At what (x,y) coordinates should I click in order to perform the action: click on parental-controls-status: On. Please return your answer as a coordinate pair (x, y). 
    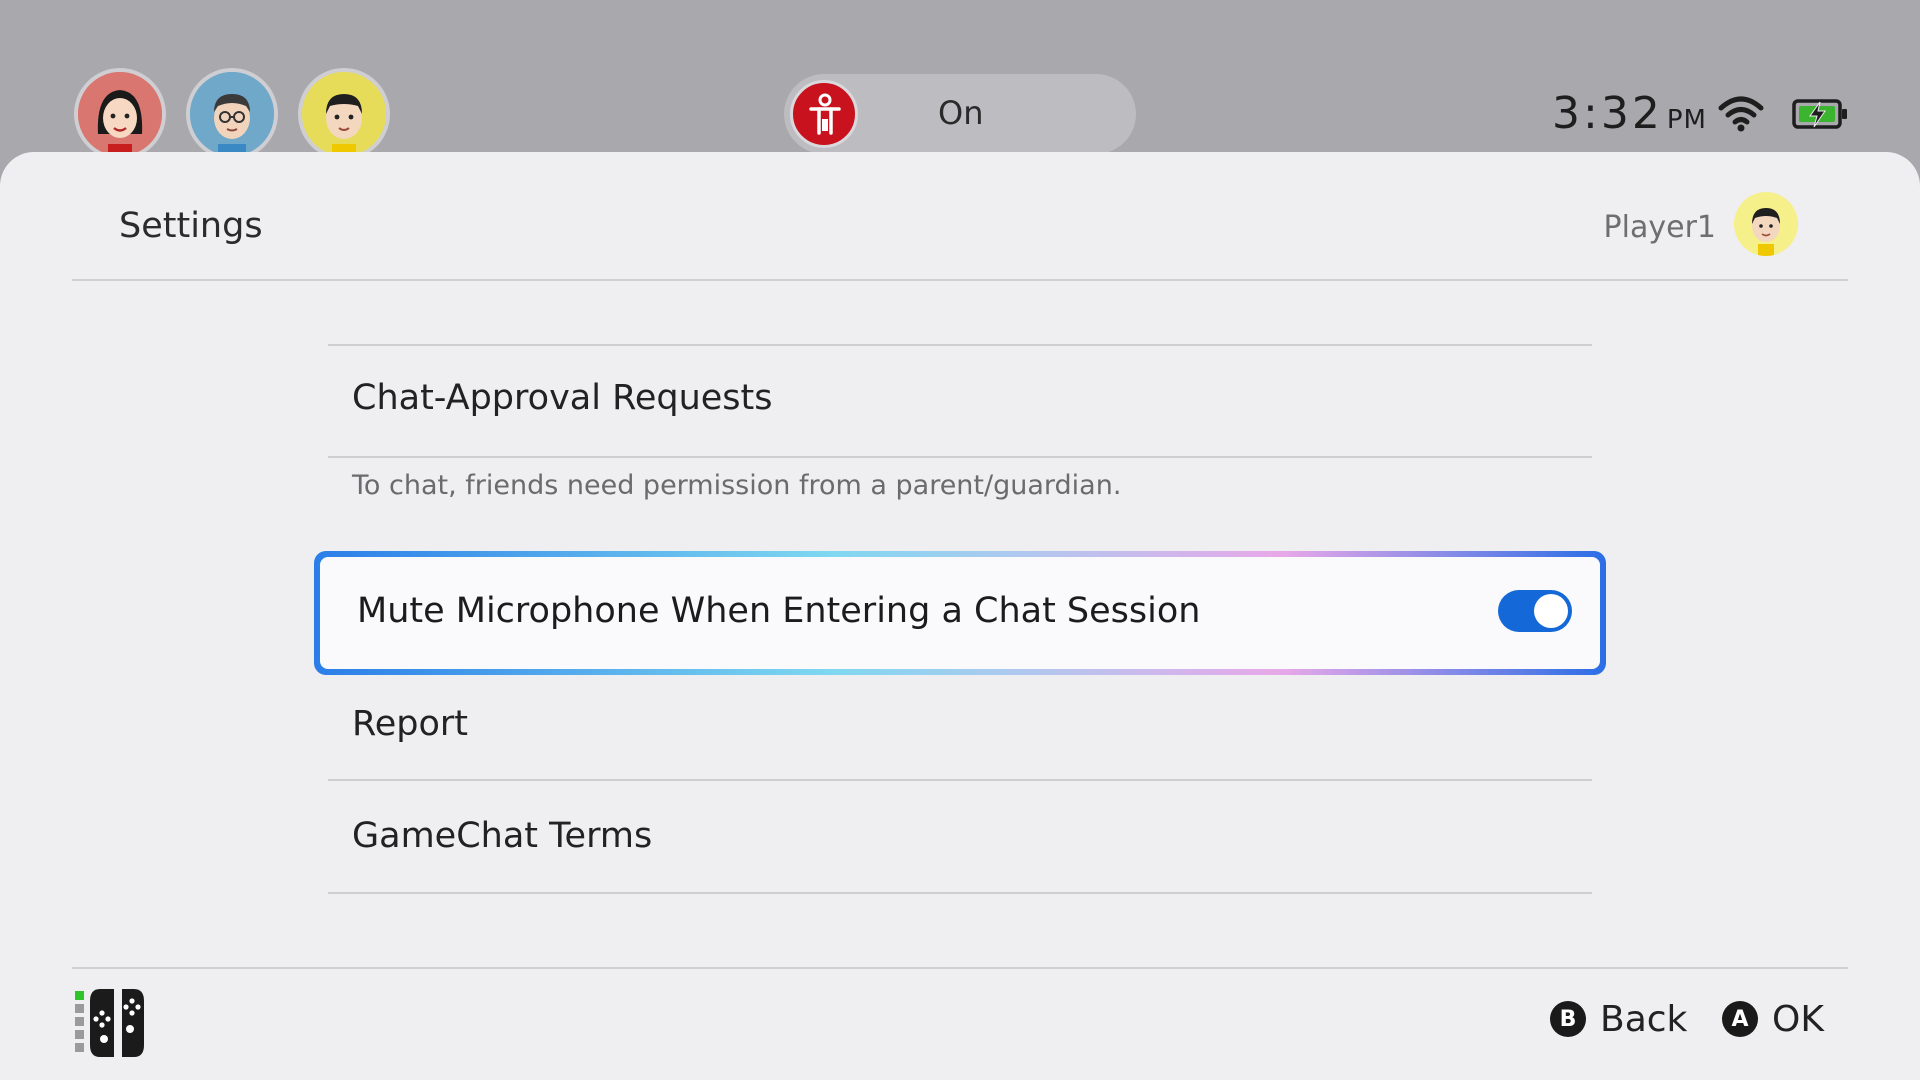
    Looking at the image, I should click on (960, 114).